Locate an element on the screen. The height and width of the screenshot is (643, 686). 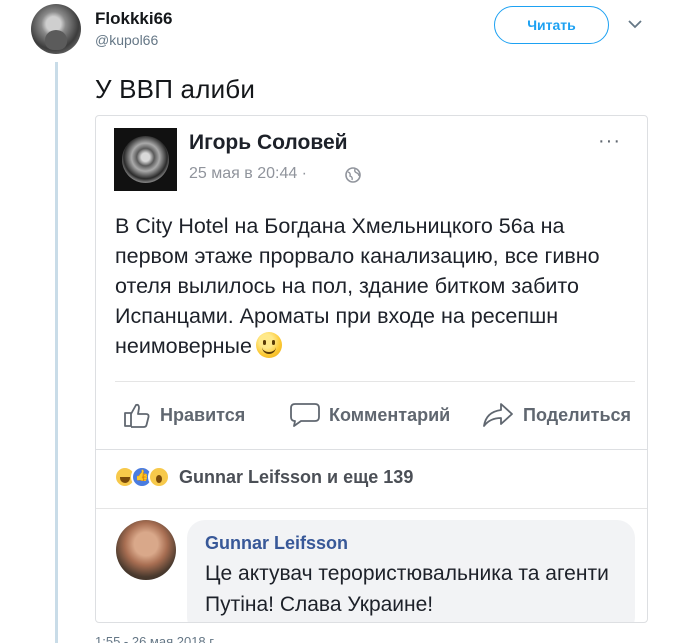
smiley-emoji-icon is located at coordinates (268, 345).